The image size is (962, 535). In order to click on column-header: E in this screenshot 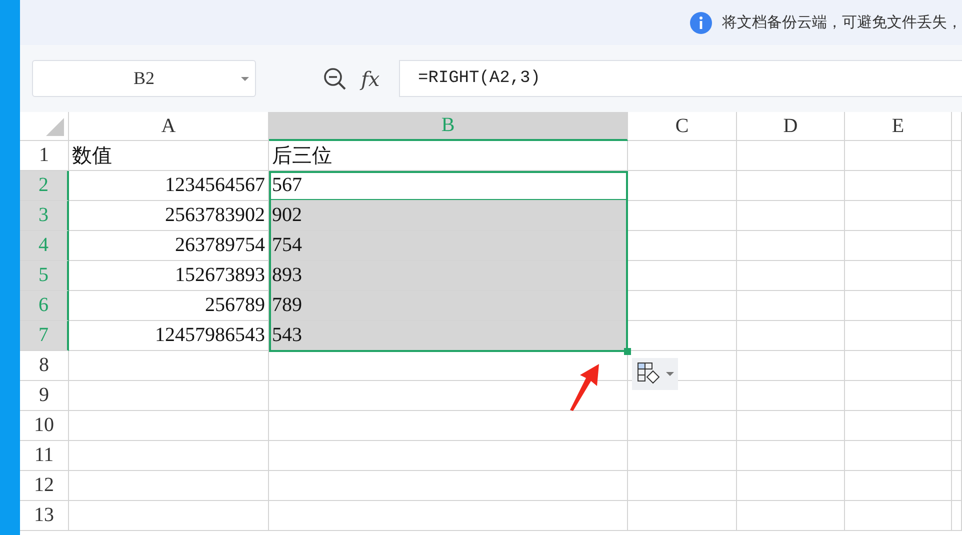, I will do `click(898, 126)`.